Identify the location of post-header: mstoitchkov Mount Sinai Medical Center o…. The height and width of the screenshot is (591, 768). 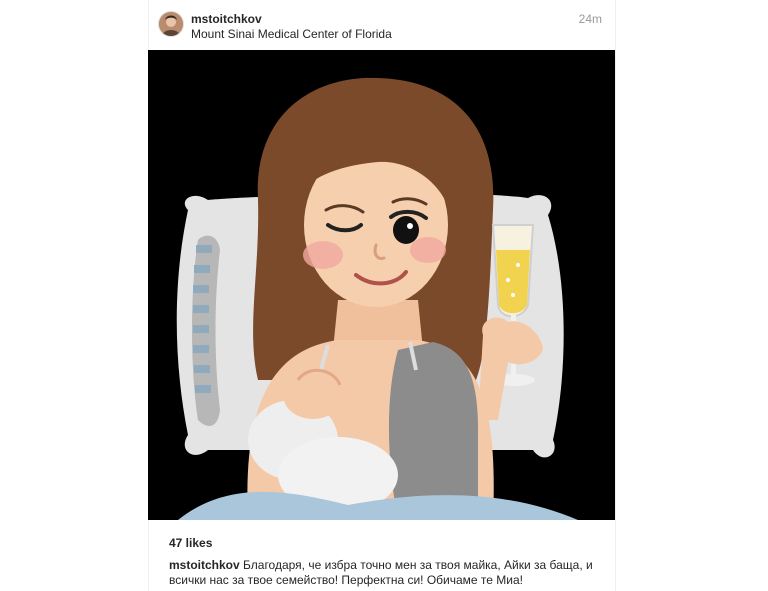
(382, 25).